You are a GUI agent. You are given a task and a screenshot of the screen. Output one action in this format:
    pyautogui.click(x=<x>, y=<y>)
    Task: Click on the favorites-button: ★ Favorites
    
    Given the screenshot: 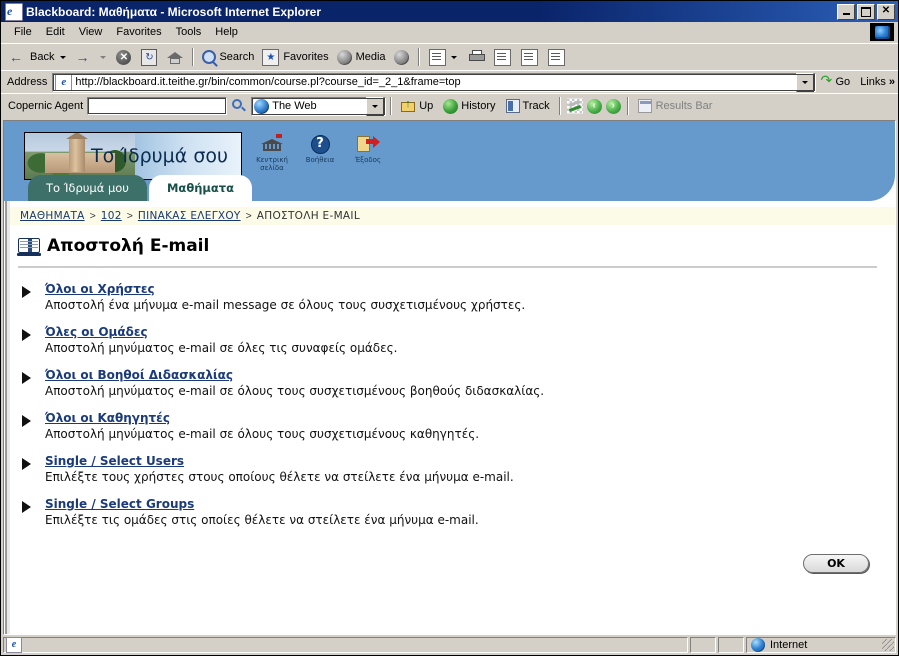 What is the action you would take?
    pyautogui.click(x=294, y=57)
    